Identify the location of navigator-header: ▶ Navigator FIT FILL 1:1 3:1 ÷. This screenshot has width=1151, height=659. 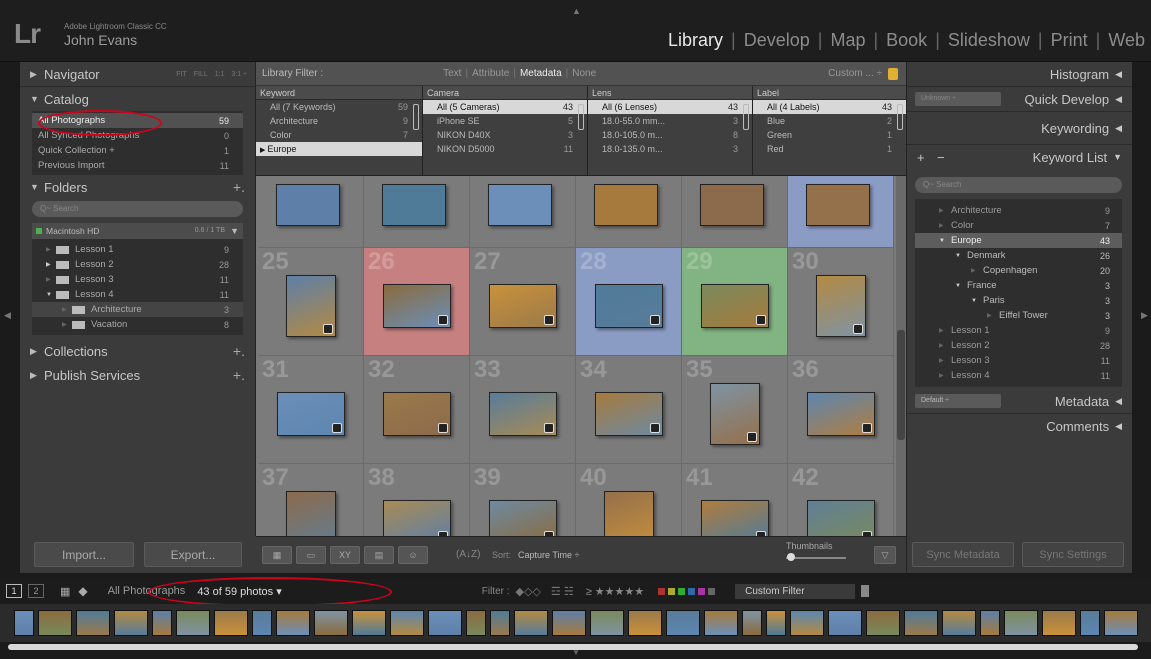
(137, 74).